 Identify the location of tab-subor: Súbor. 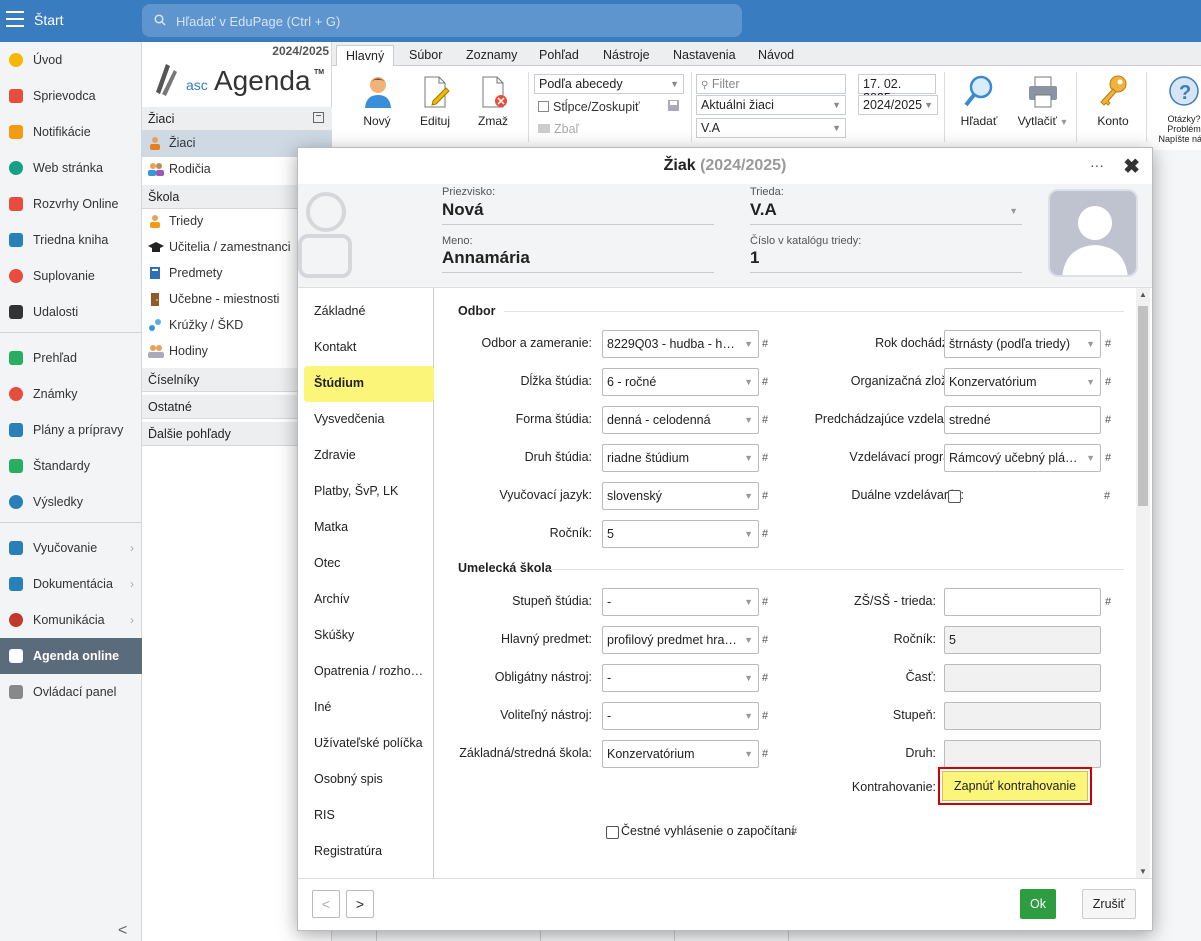
(425, 55).